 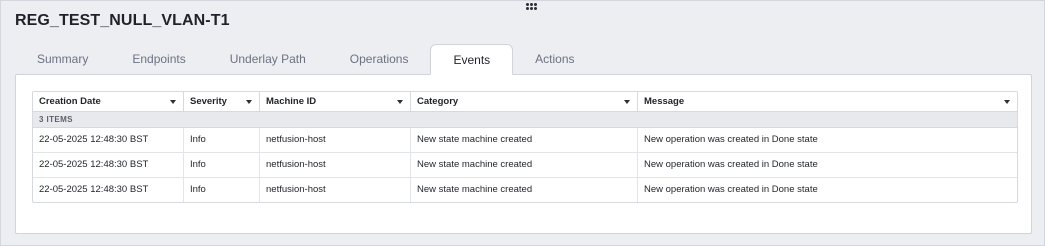 I want to click on column-label: Machine ID, so click(x=291, y=101).